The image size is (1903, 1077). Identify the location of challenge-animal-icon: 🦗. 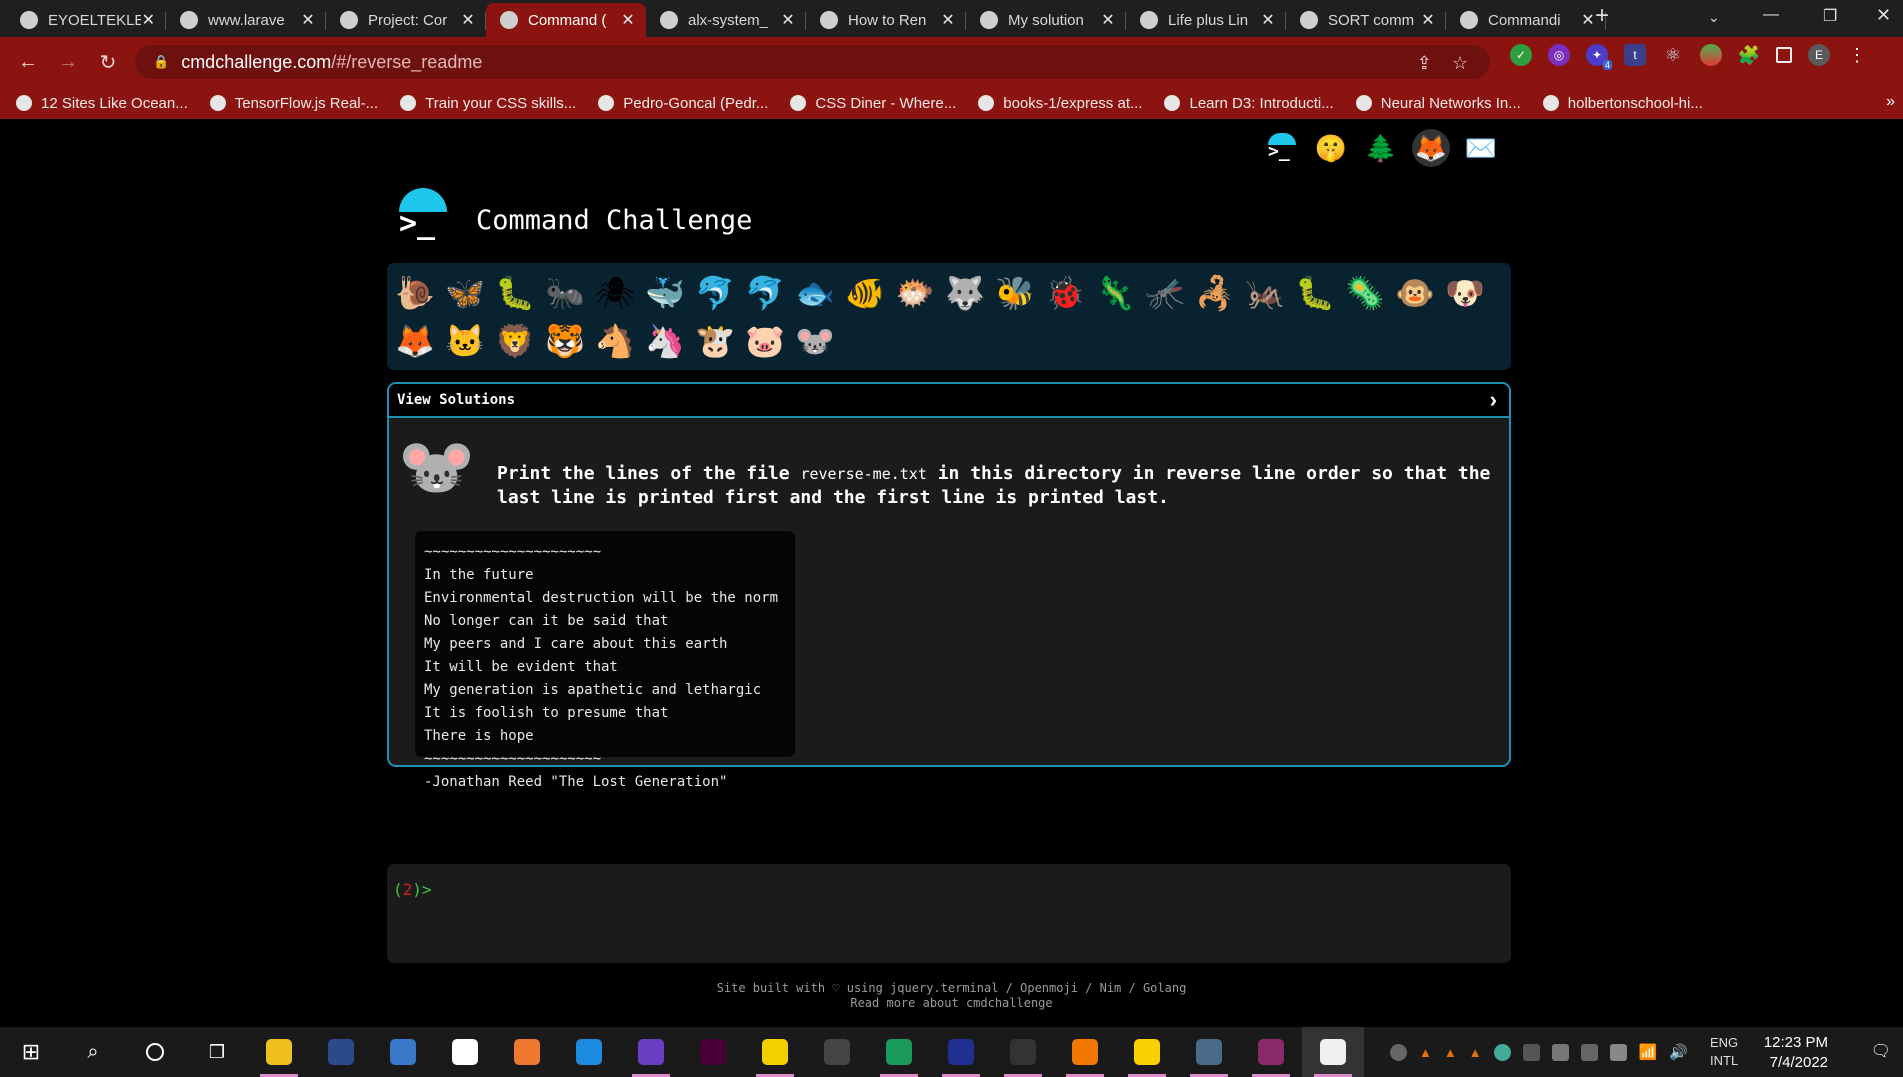
(1265, 293).